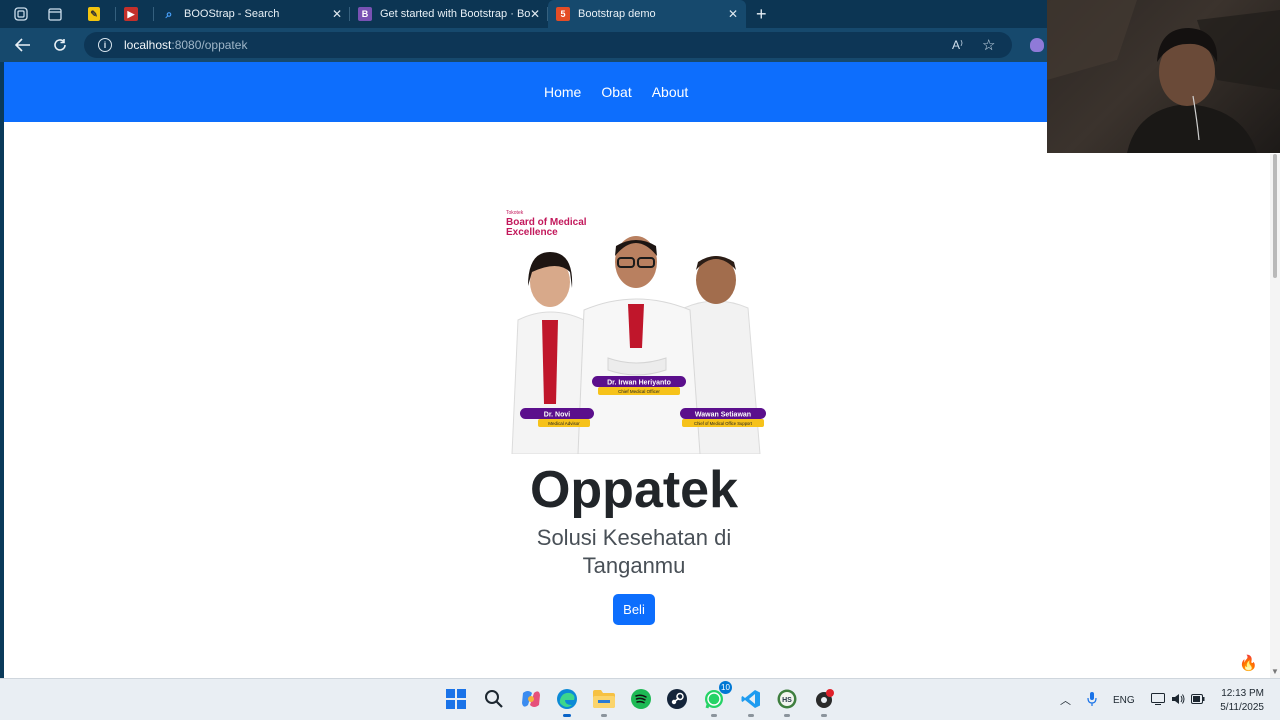 The width and height of the screenshot is (1280, 720). I want to click on buy-button: Beli, so click(634, 609).